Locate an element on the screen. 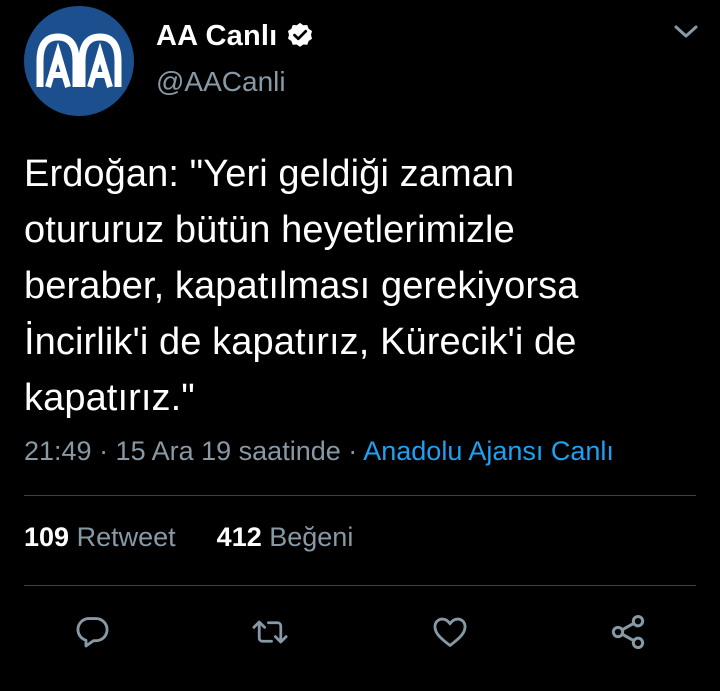  like-button is located at coordinates (450, 632).